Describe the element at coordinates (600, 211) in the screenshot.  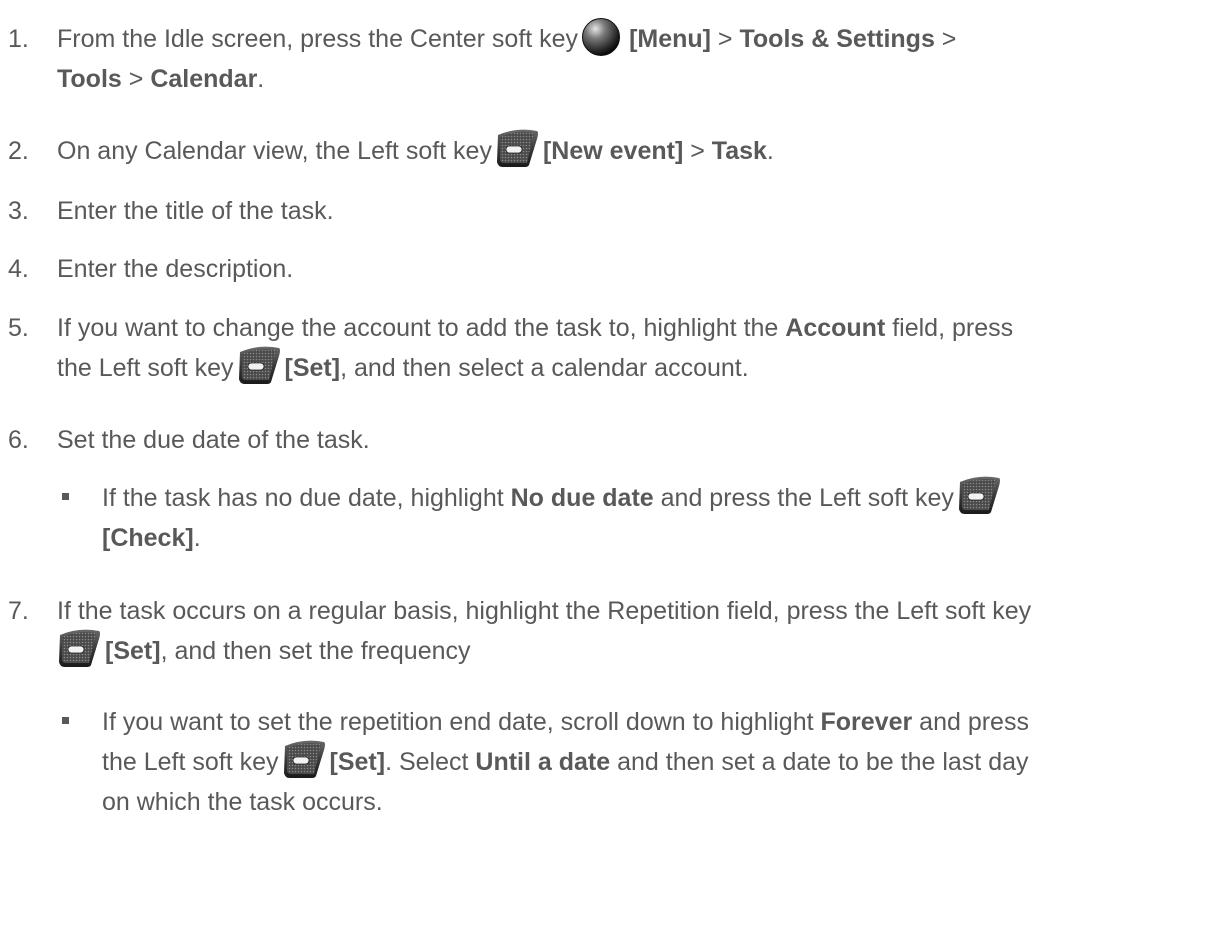
I see `step-3: 3. Enter the title of the task.` at that location.